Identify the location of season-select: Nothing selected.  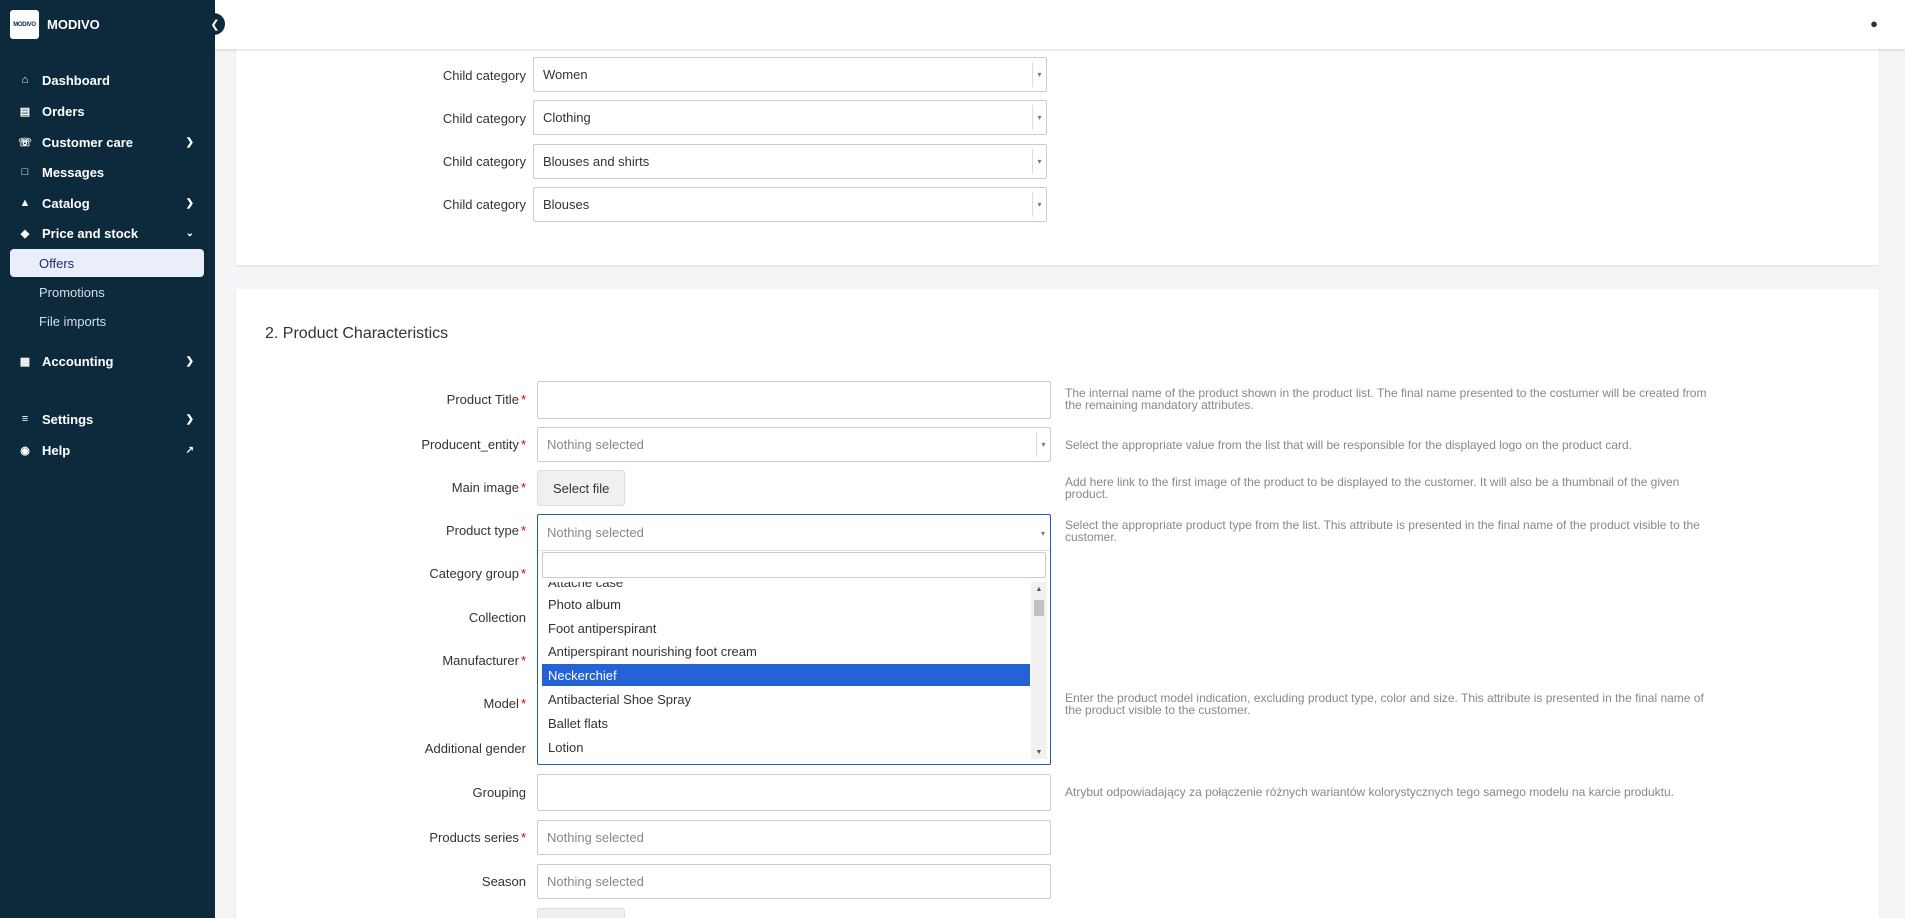
(794, 881).